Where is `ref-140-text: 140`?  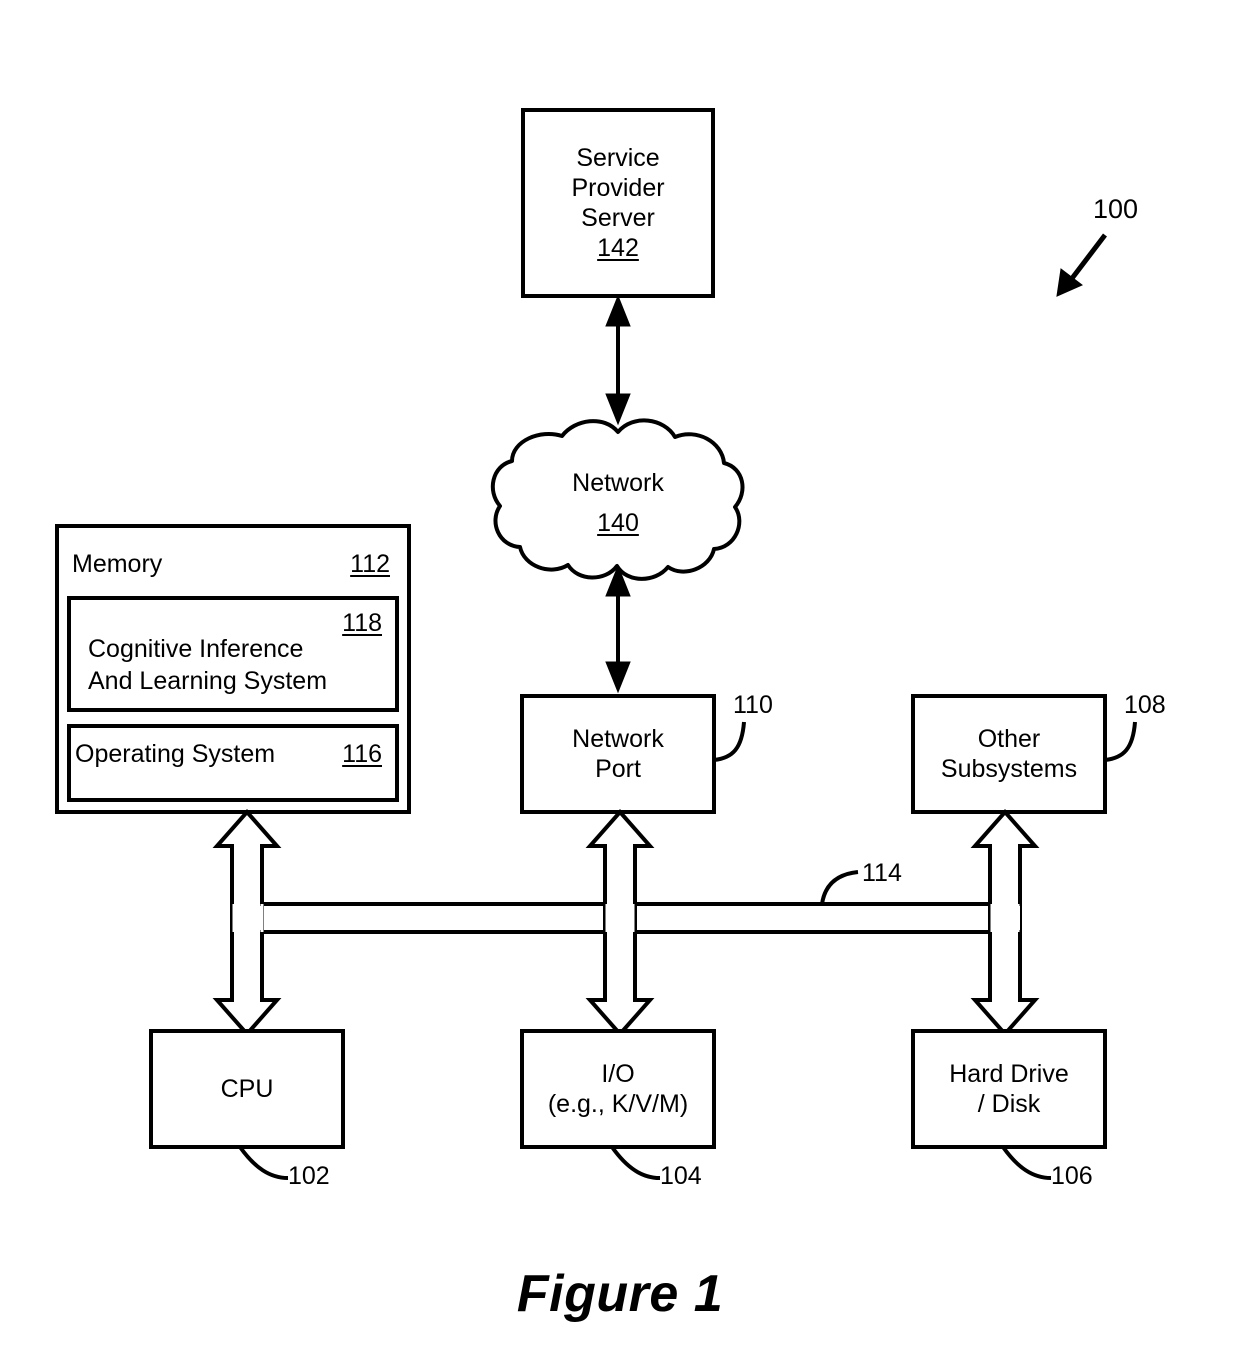
ref-140-text: 140 is located at coordinates (618, 523).